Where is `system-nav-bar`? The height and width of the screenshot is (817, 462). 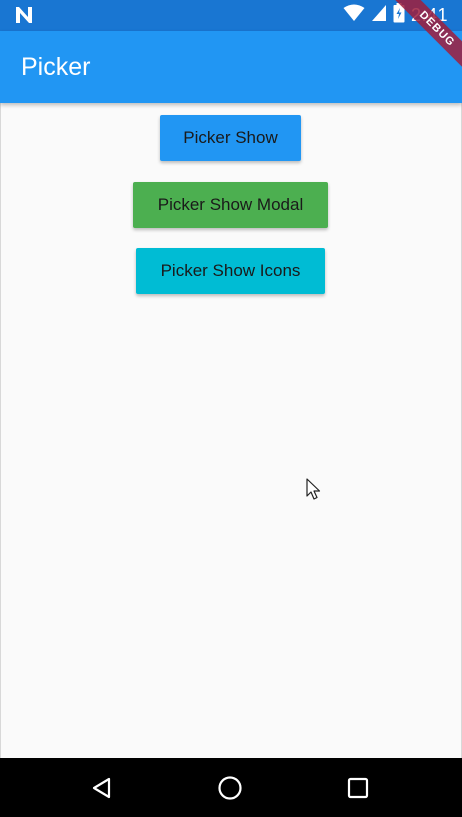 system-nav-bar is located at coordinates (231, 787).